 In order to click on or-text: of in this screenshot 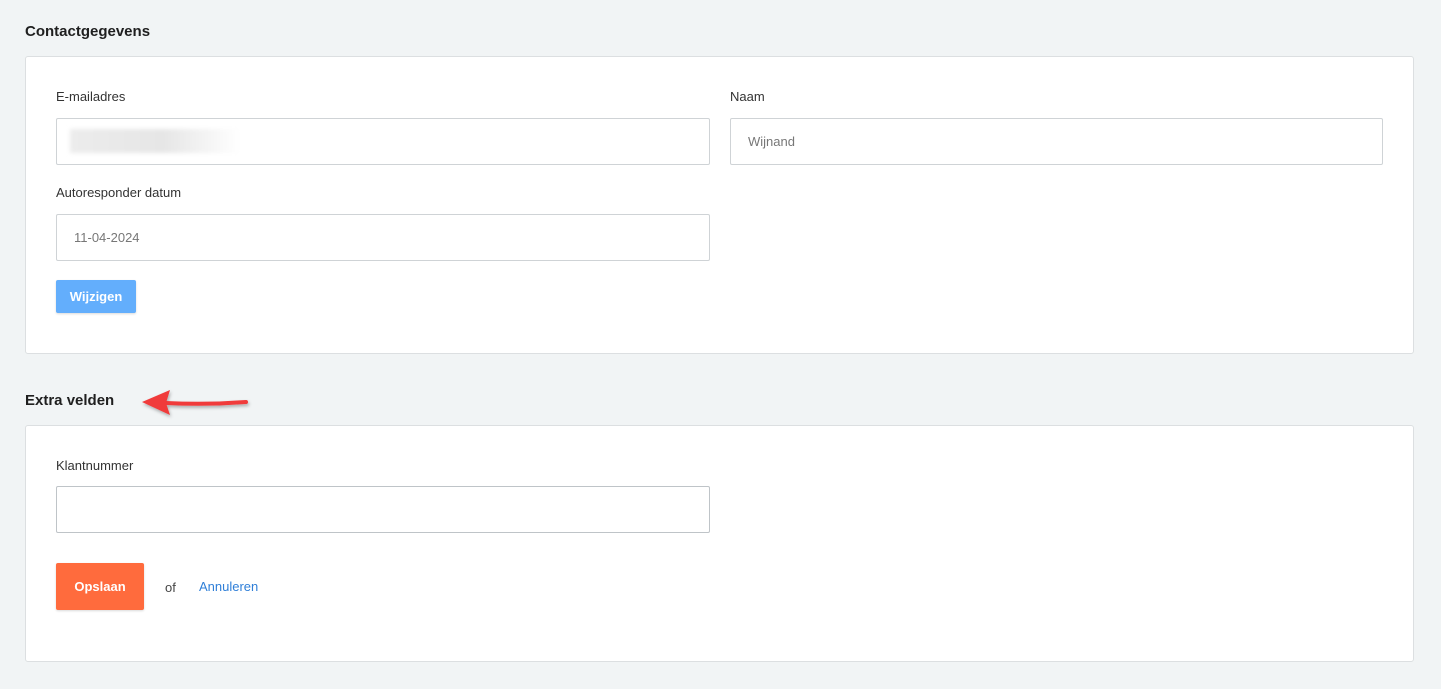, I will do `click(170, 587)`.